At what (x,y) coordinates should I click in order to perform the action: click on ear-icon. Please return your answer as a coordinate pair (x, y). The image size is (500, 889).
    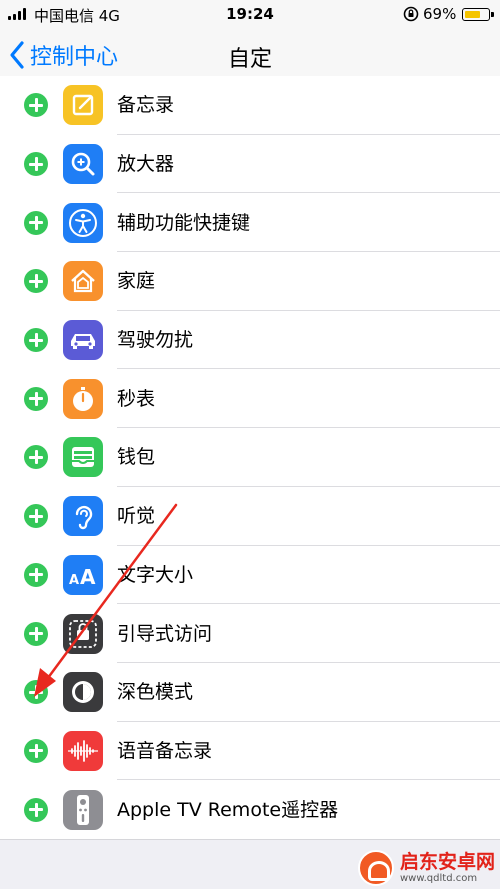
    Looking at the image, I should click on (83, 516).